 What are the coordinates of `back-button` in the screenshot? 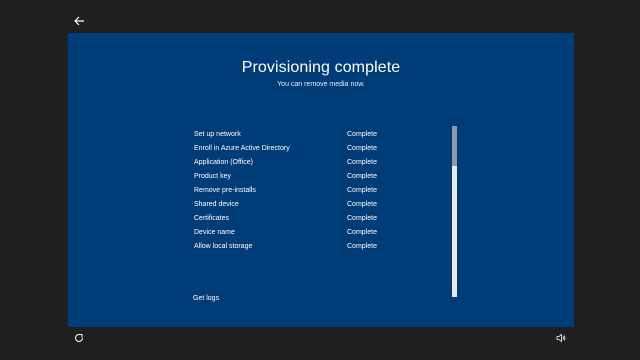 It's located at (79, 21).